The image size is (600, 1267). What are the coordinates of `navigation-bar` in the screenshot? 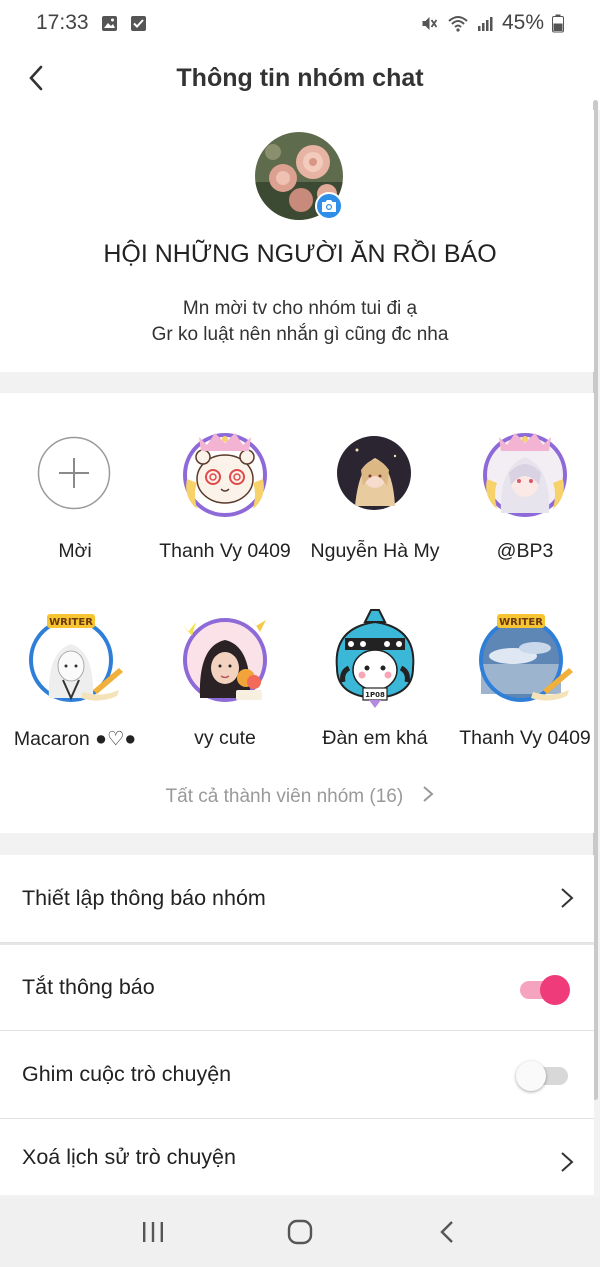 It's located at (300, 1232).